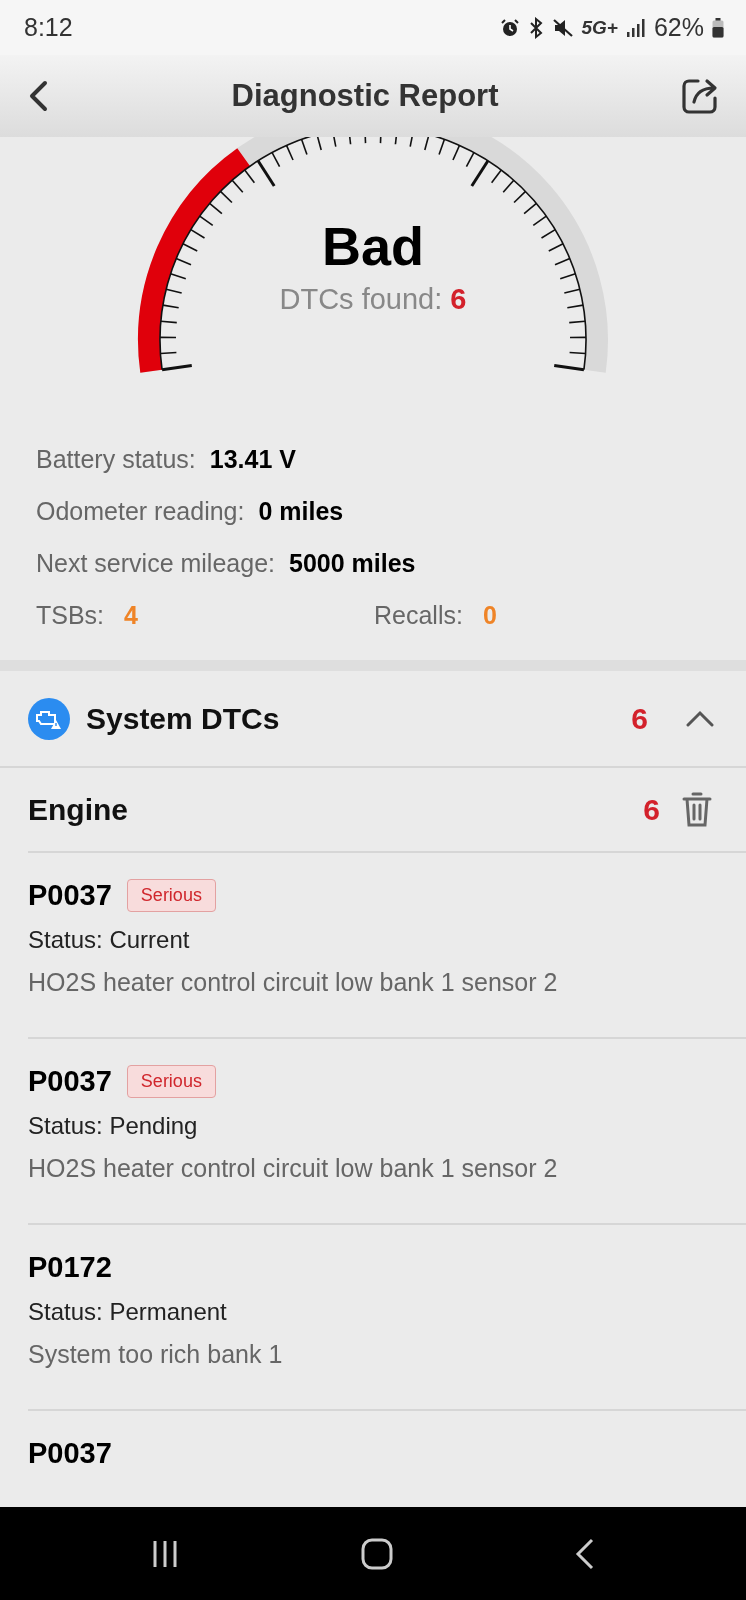 The height and width of the screenshot is (1600, 746). What do you see at coordinates (252, 459) in the screenshot?
I see `info-value: 13.41 V` at bounding box center [252, 459].